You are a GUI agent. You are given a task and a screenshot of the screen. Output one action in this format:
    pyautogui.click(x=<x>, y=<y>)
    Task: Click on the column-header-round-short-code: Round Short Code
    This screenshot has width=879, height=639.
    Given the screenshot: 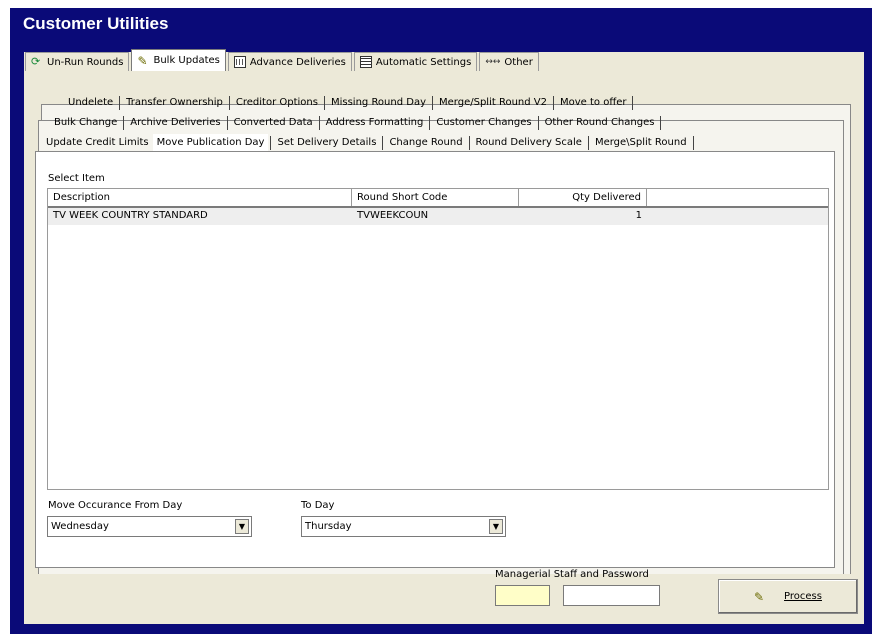 What is the action you would take?
    pyautogui.click(x=435, y=197)
    